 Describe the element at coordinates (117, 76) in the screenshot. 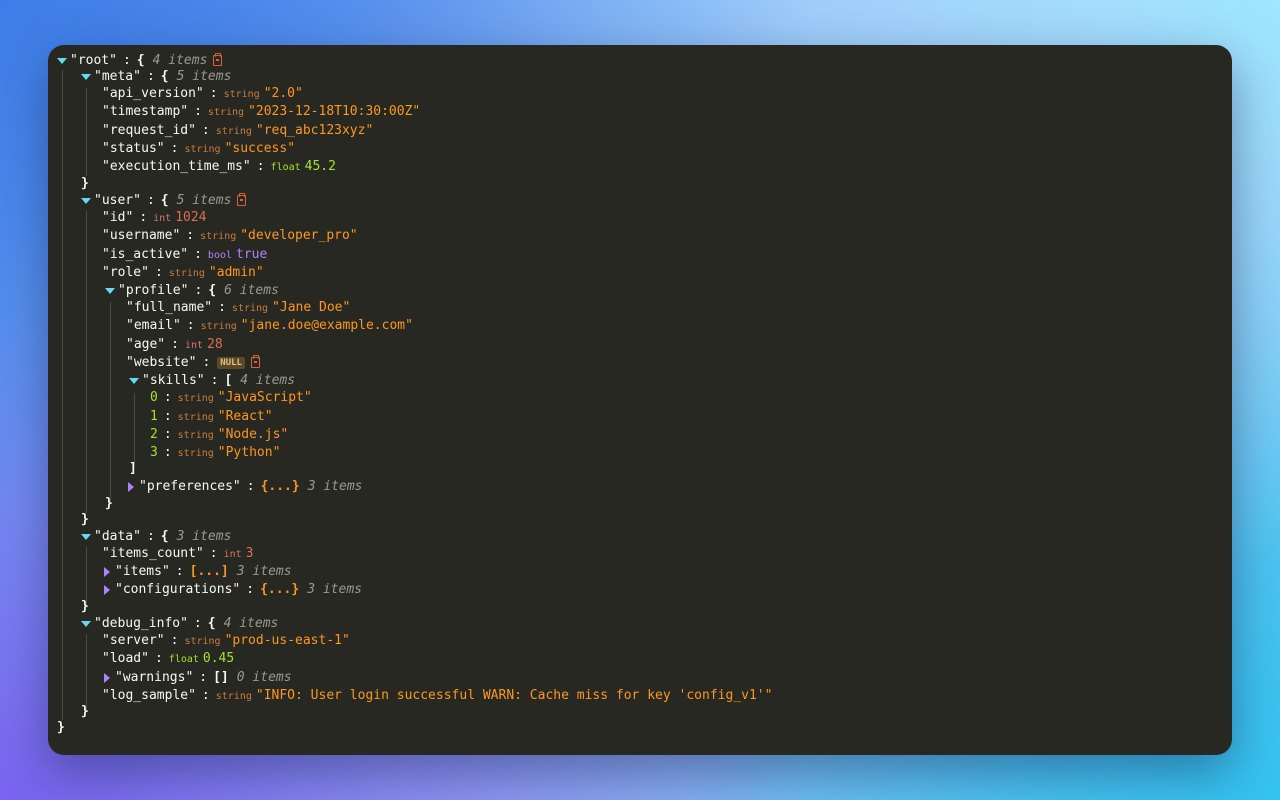

I see `node-key: "meta"` at that location.